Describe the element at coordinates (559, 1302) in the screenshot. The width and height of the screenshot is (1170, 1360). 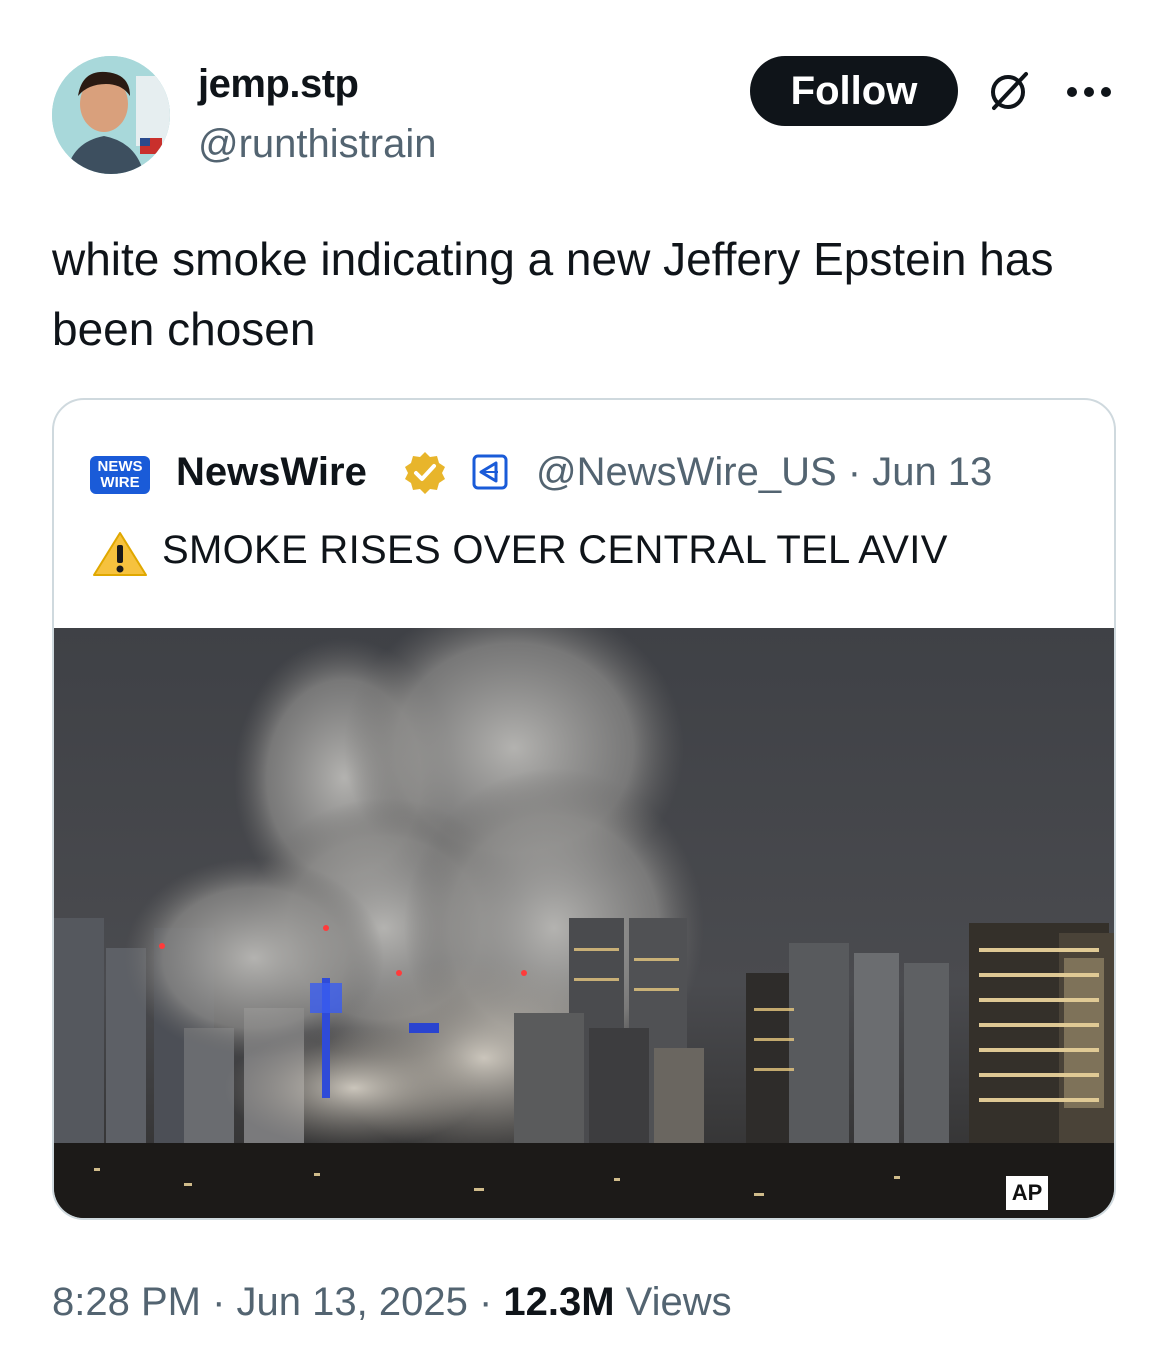
I see `views-count: 12.3M` at that location.